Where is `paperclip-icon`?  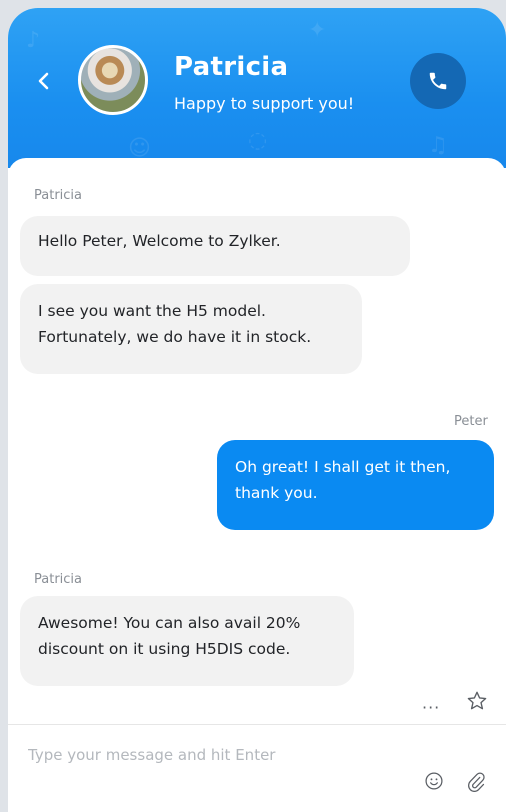
paperclip-icon is located at coordinates (476, 782).